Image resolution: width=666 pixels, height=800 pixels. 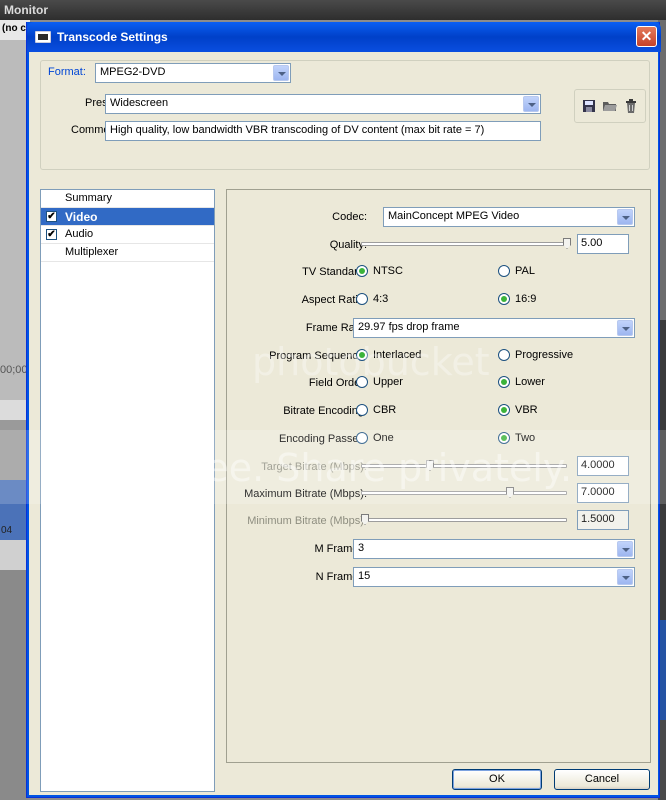 I want to click on codec-value: MainConcept MPEG Video, so click(x=454, y=216).